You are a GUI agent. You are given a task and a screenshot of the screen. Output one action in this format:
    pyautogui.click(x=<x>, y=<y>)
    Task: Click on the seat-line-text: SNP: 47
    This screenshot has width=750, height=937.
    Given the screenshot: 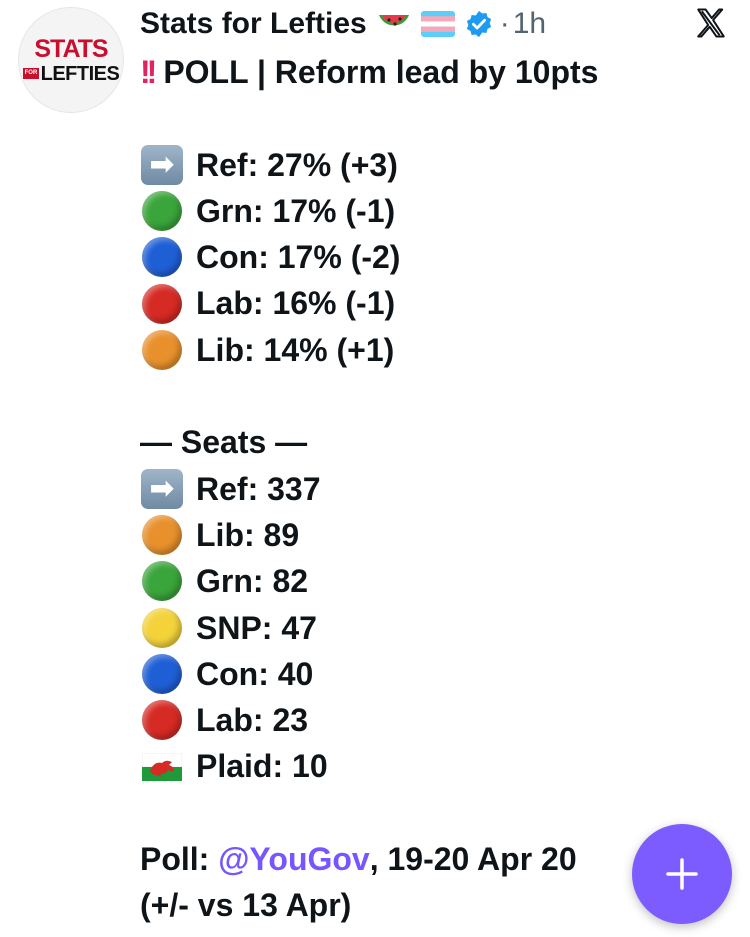 What is the action you would take?
    pyautogui.click(x=256, y=627)
    